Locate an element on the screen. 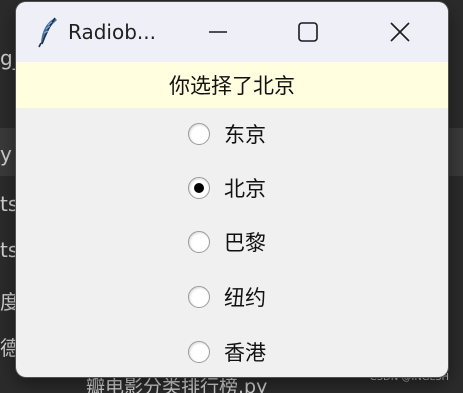 This screenshot has height=393, width=463. radio-label: 香港 is located at coordinates (245, 353).